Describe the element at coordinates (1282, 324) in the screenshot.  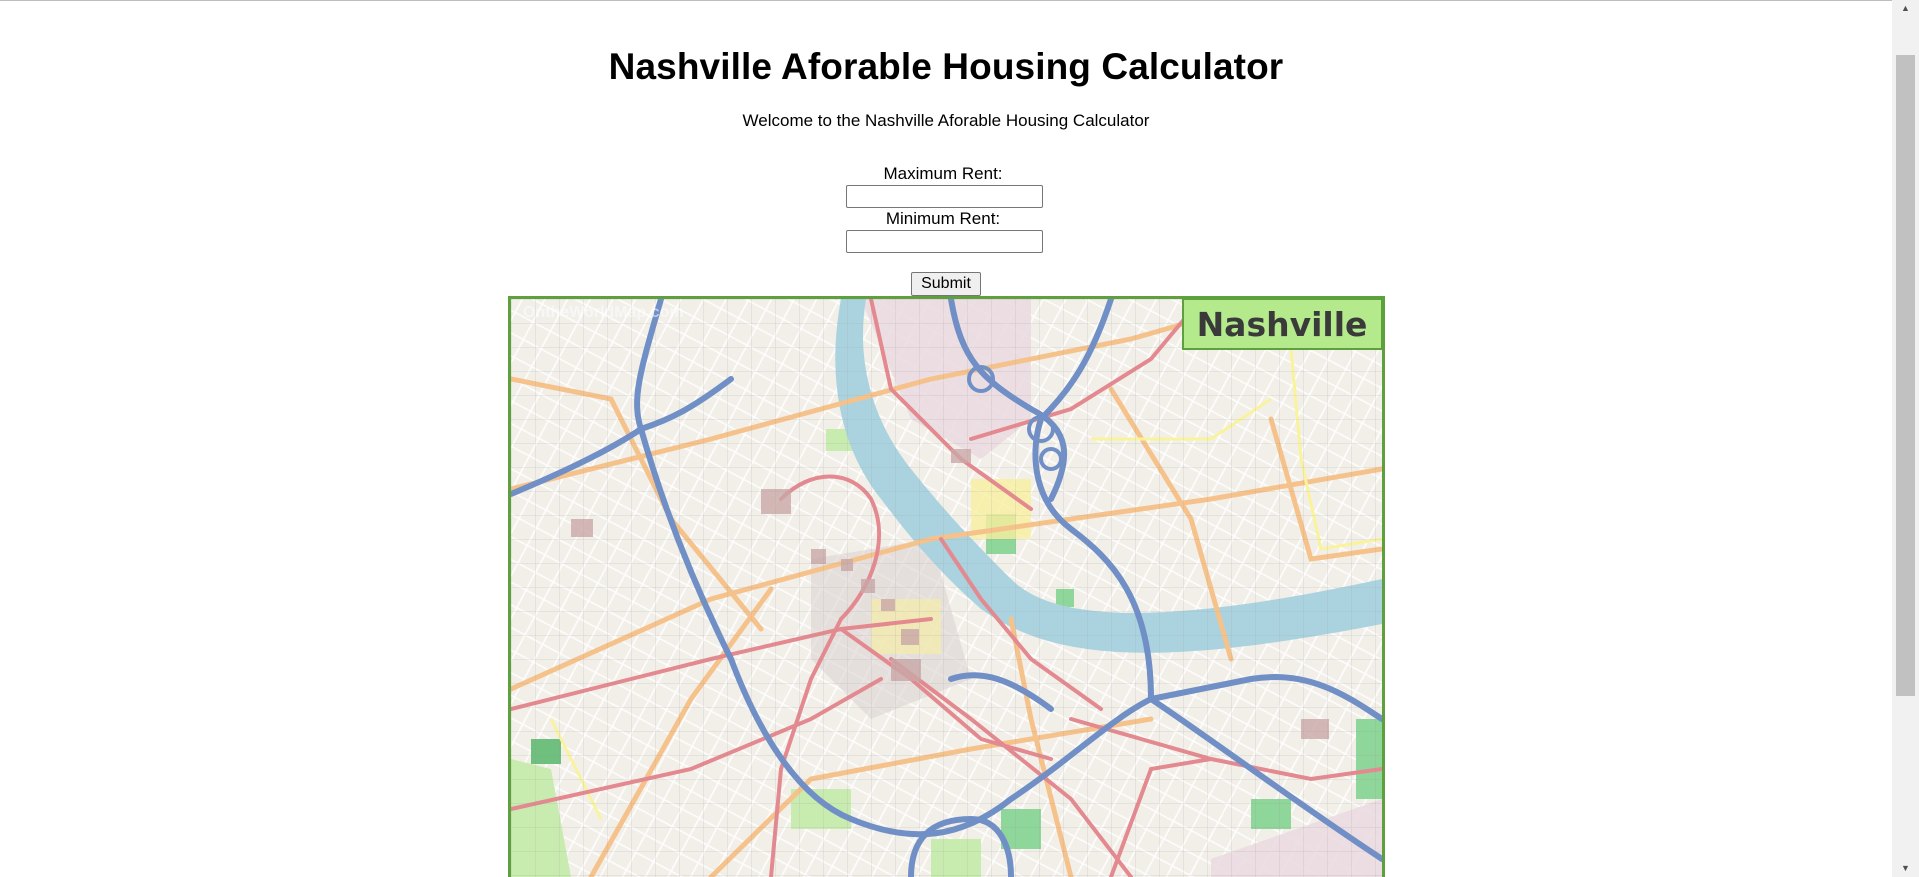
I see `map-badge-title: Nashville` at that location.